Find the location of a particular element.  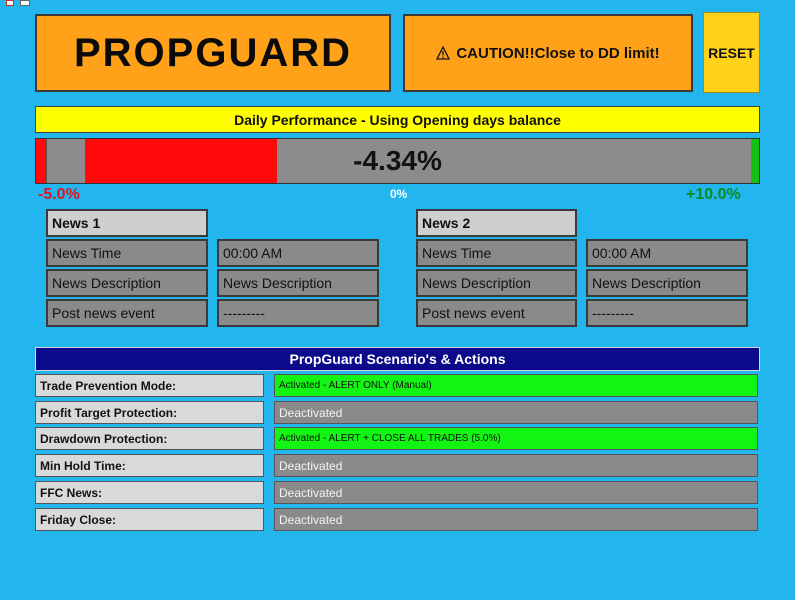

news-2-description-value: News Description is located at coordinates (667, 283).